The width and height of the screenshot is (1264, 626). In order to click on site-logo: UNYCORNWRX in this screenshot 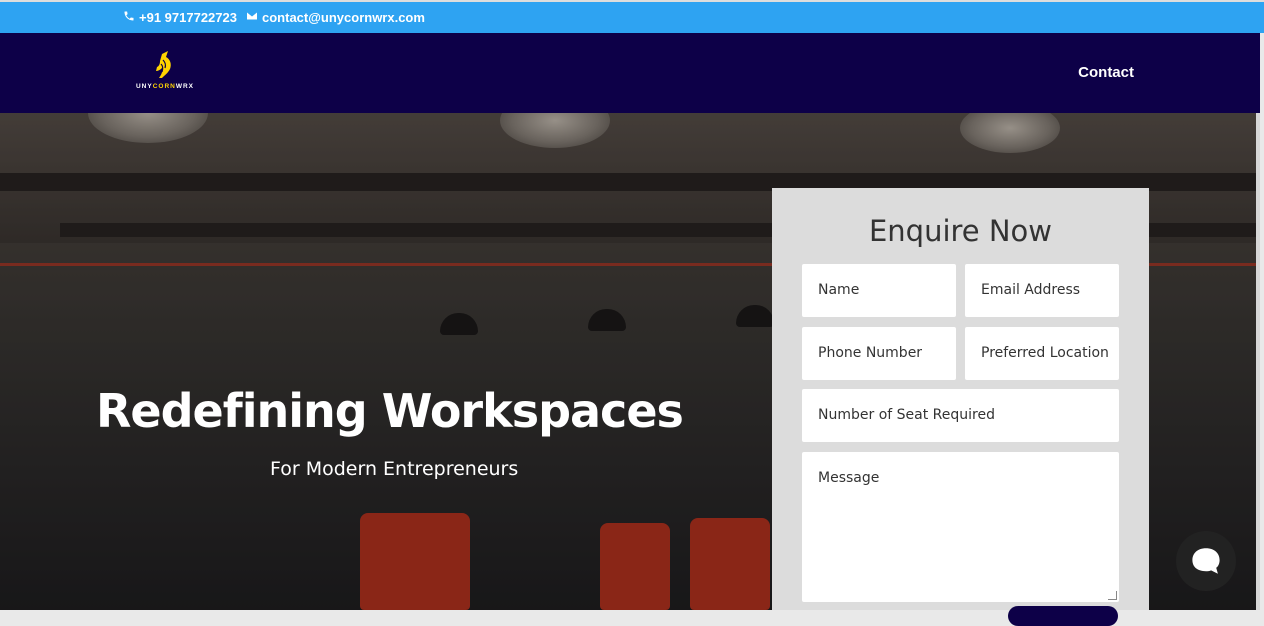, I will do `click(165, 73)`.